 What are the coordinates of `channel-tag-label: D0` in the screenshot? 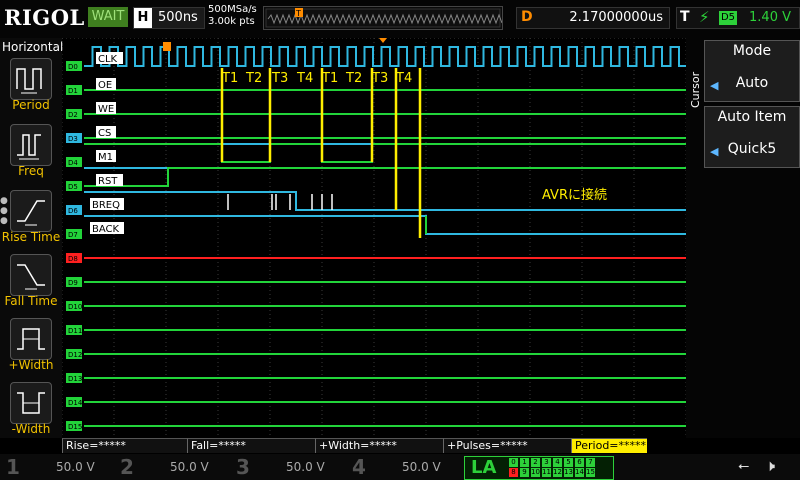 It's located at (73, 67).